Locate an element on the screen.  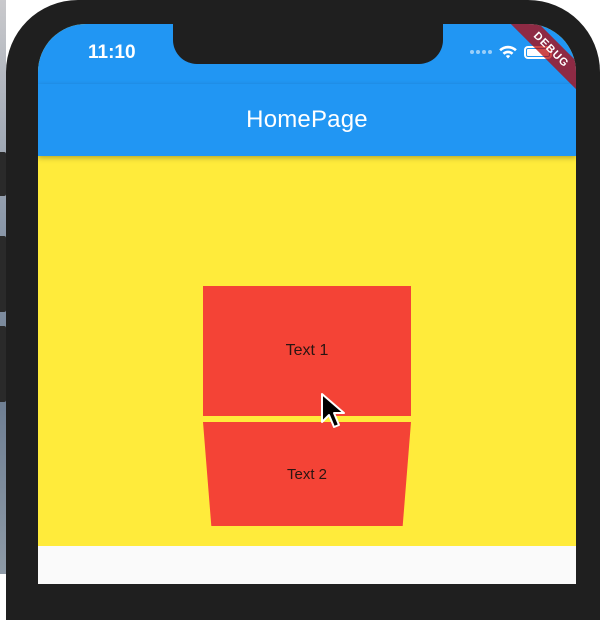
signal-dots-icon is located at coordinates (481, 52).